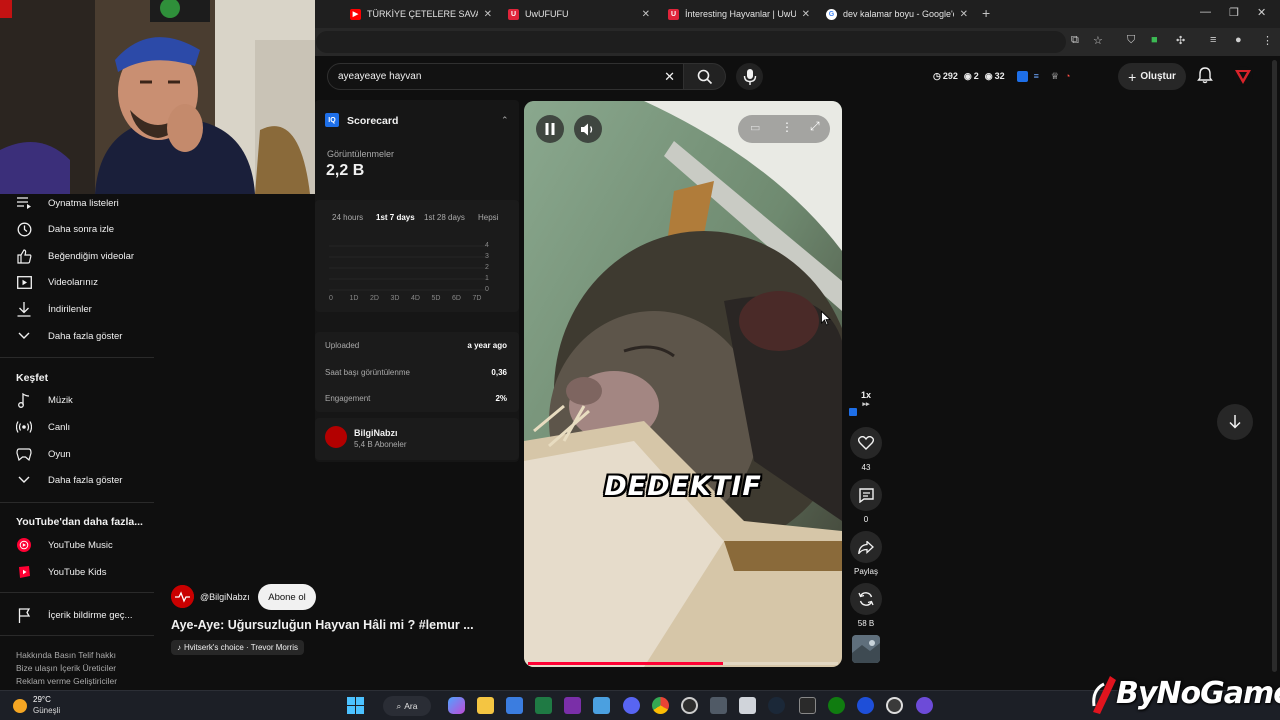  Describe the element at coordinates (237, 647) in the screenshot. I see `music-chip: ♪ Hvitserk's choice · Trevor Morris` at that location.